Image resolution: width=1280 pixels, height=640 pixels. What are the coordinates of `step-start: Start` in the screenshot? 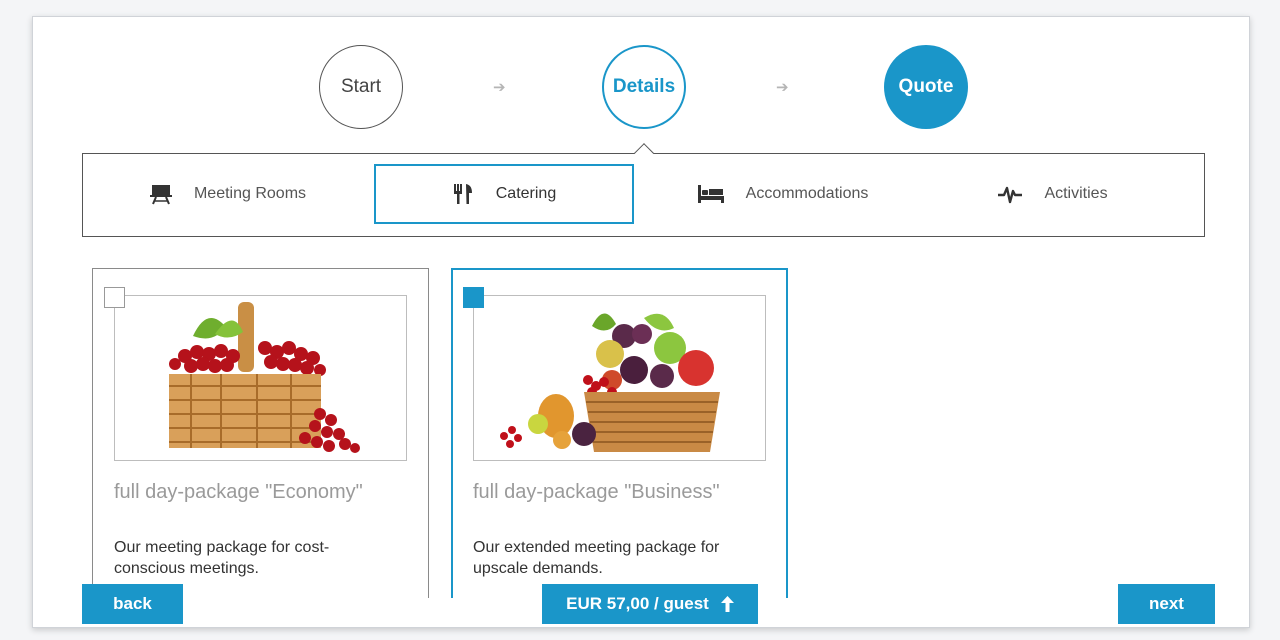 It's located at (361, 87).